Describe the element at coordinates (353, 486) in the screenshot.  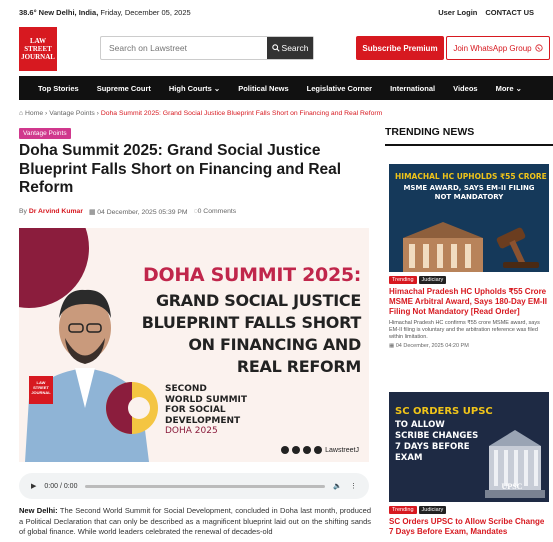
I see `more-options-icon: ⋮` at that location.